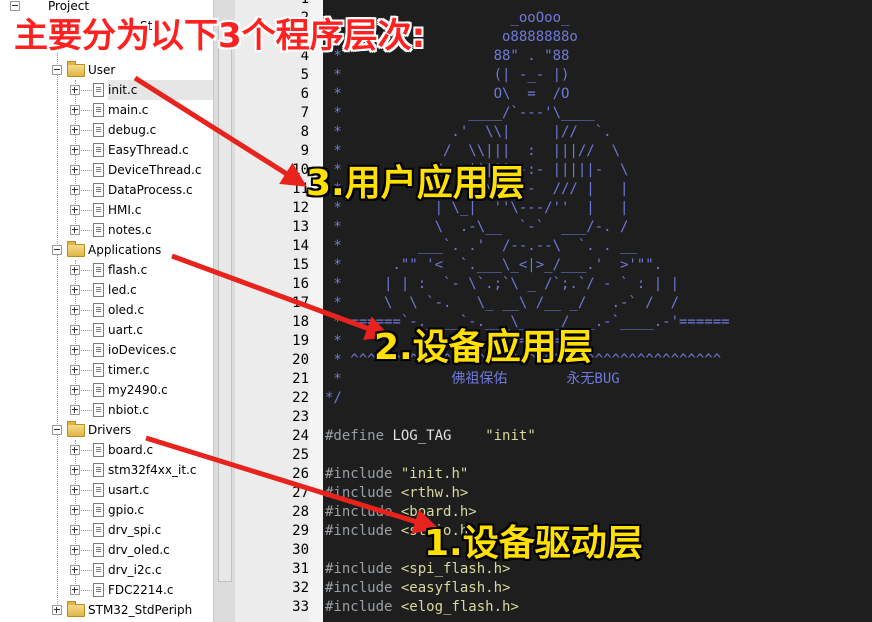  I want to click on arrow-drivers, so click(292, 484).